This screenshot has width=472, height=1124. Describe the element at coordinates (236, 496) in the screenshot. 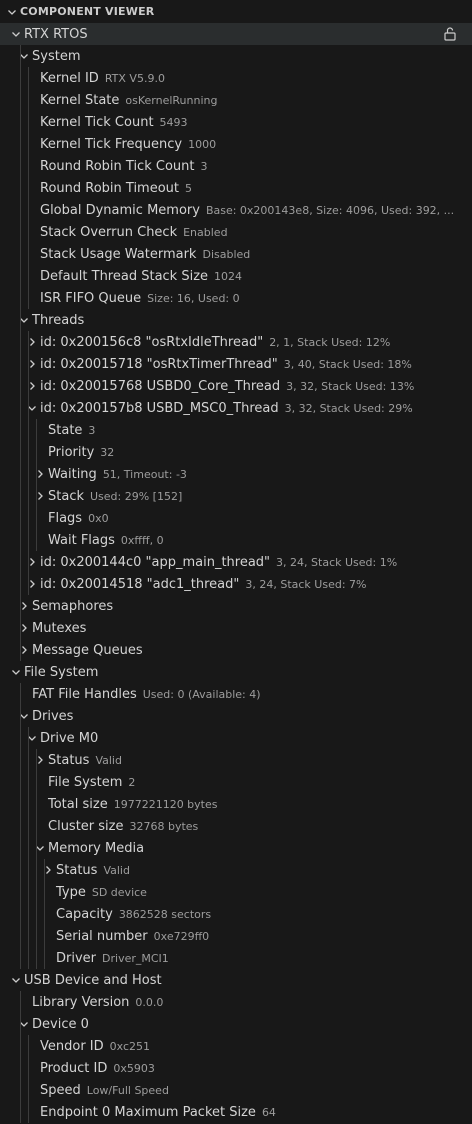

I see `tree-row: Stack Used: 29% [152]` at that location.